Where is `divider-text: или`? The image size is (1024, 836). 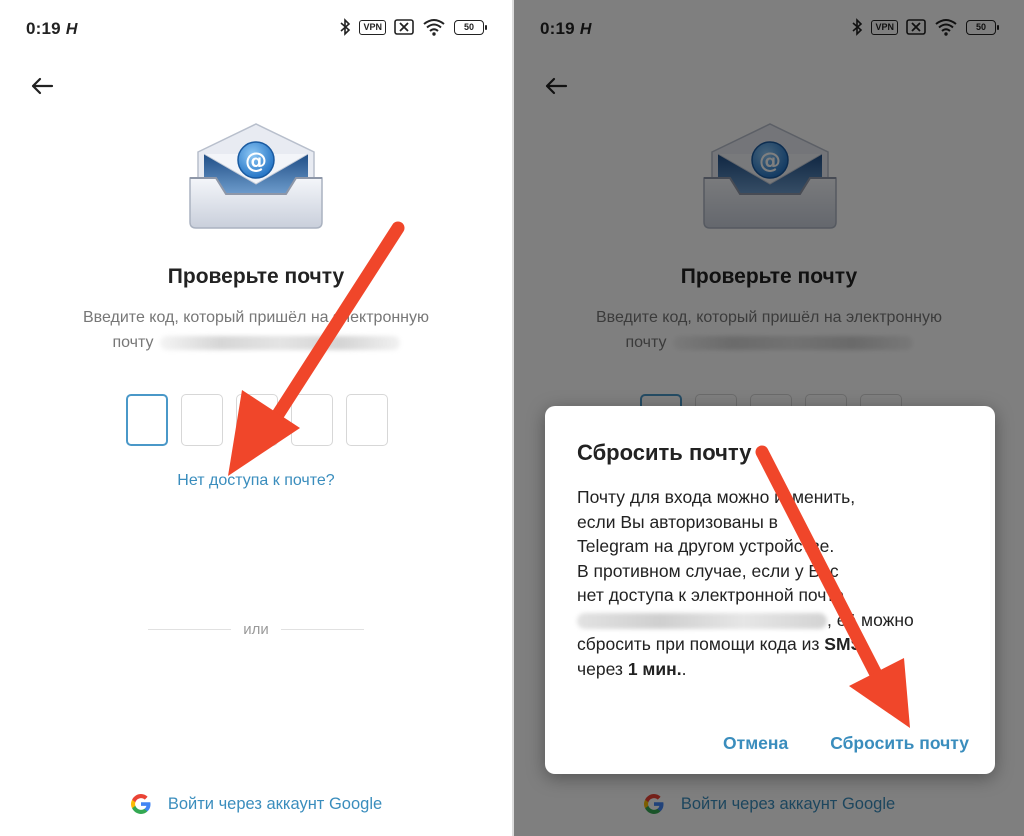 divider-text: или is located at coordinates (256, 629).